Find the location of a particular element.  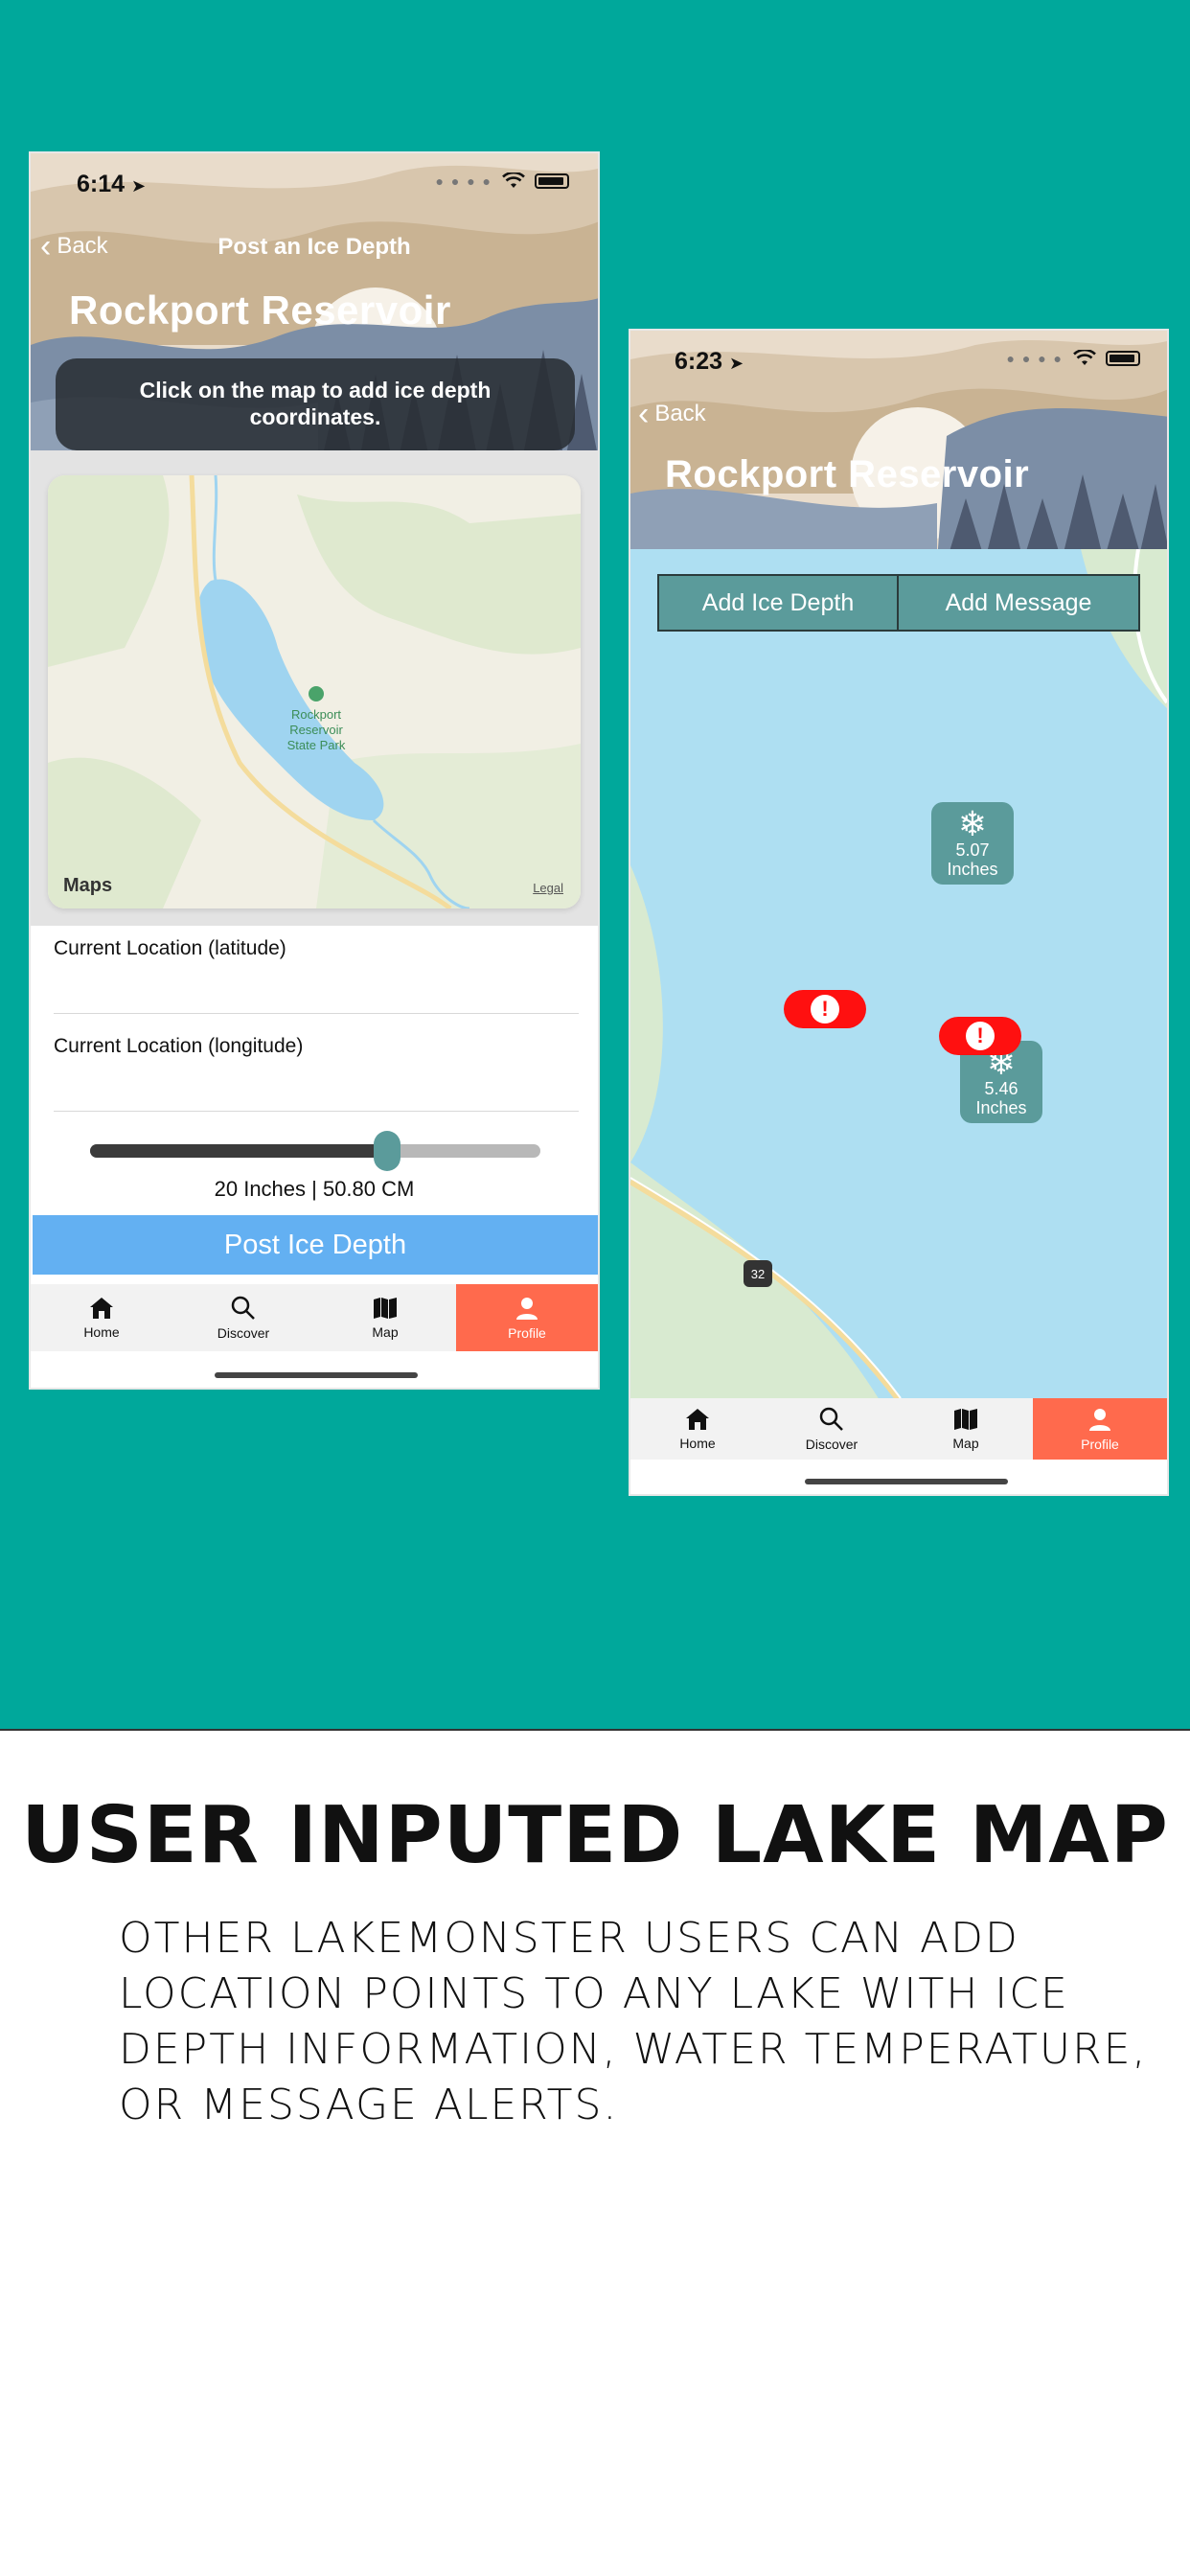

longitude-field: Current Location (longitude) is located at coordinates (317, 1069).